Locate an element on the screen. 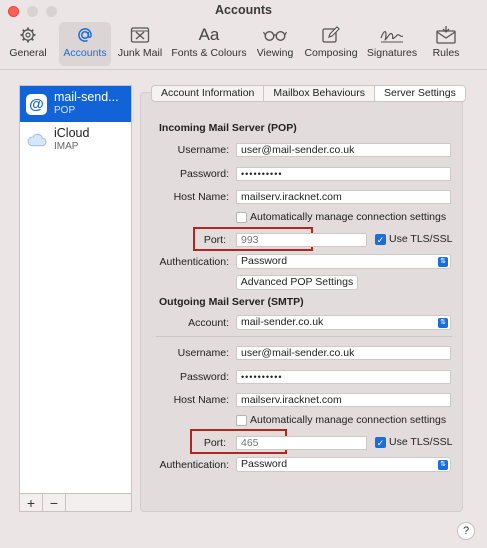 Image resolution: width=487 pixels, height=548 pixels. toolbar-composing-label: Composing is located at coordinates (331, 53).